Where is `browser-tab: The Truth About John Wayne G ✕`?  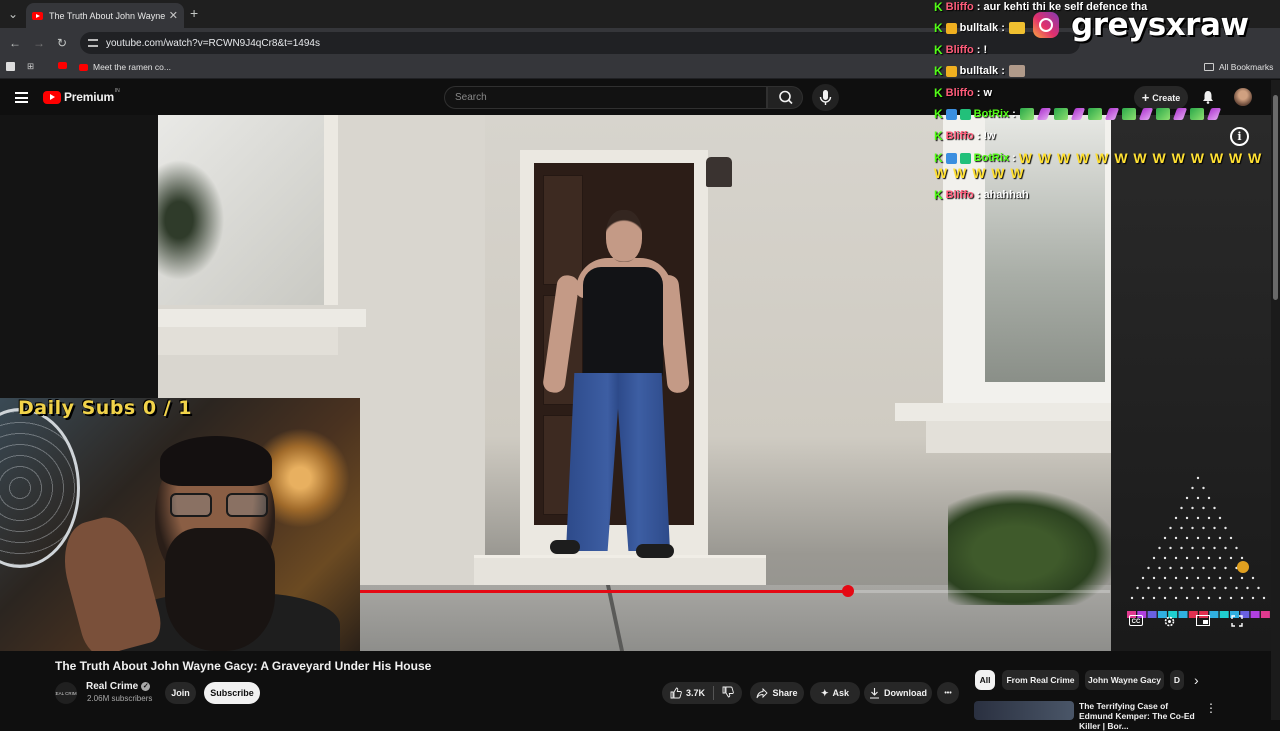 browser-tab: The Truth About John Wayne G ✕ is located at coordinates (105, 15).